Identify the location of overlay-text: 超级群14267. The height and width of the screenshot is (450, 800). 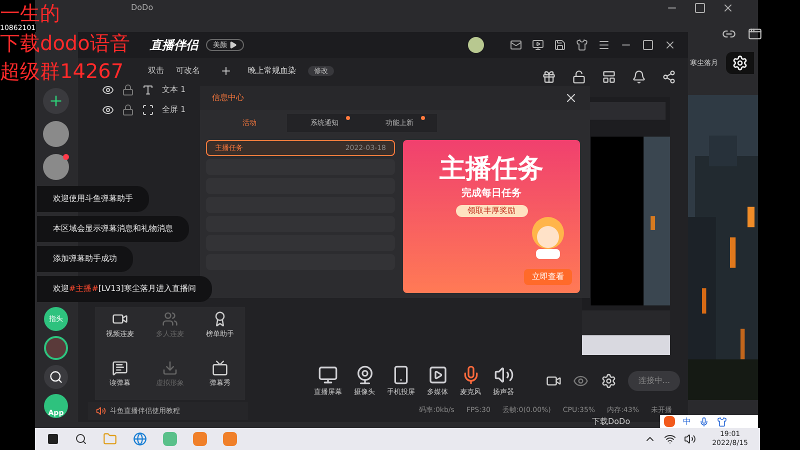
(62, 71).